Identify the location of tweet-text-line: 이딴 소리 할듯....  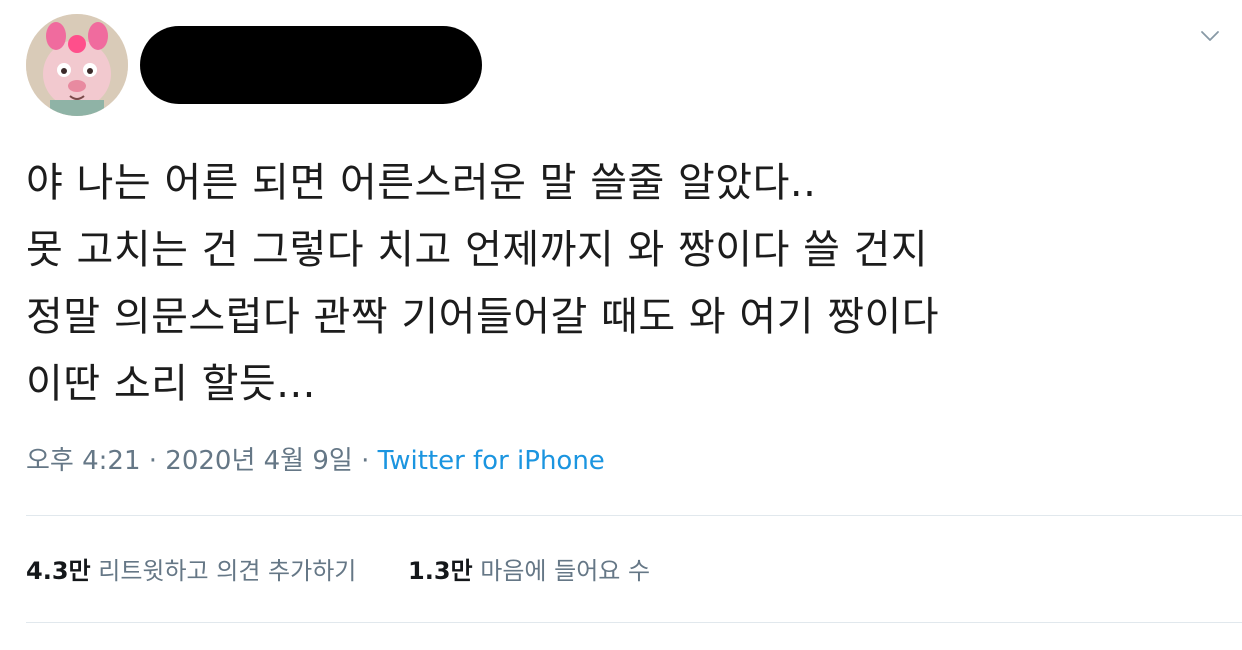
(171, 384).